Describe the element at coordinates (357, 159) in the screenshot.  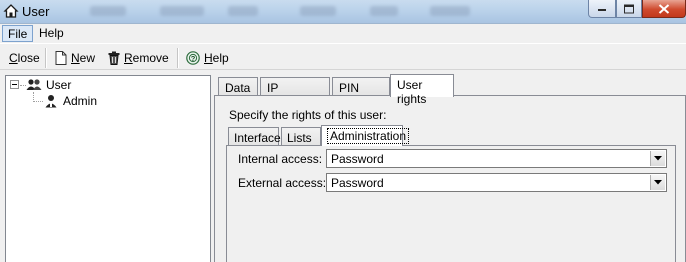
I see `internal-access-value: Password` at that location.